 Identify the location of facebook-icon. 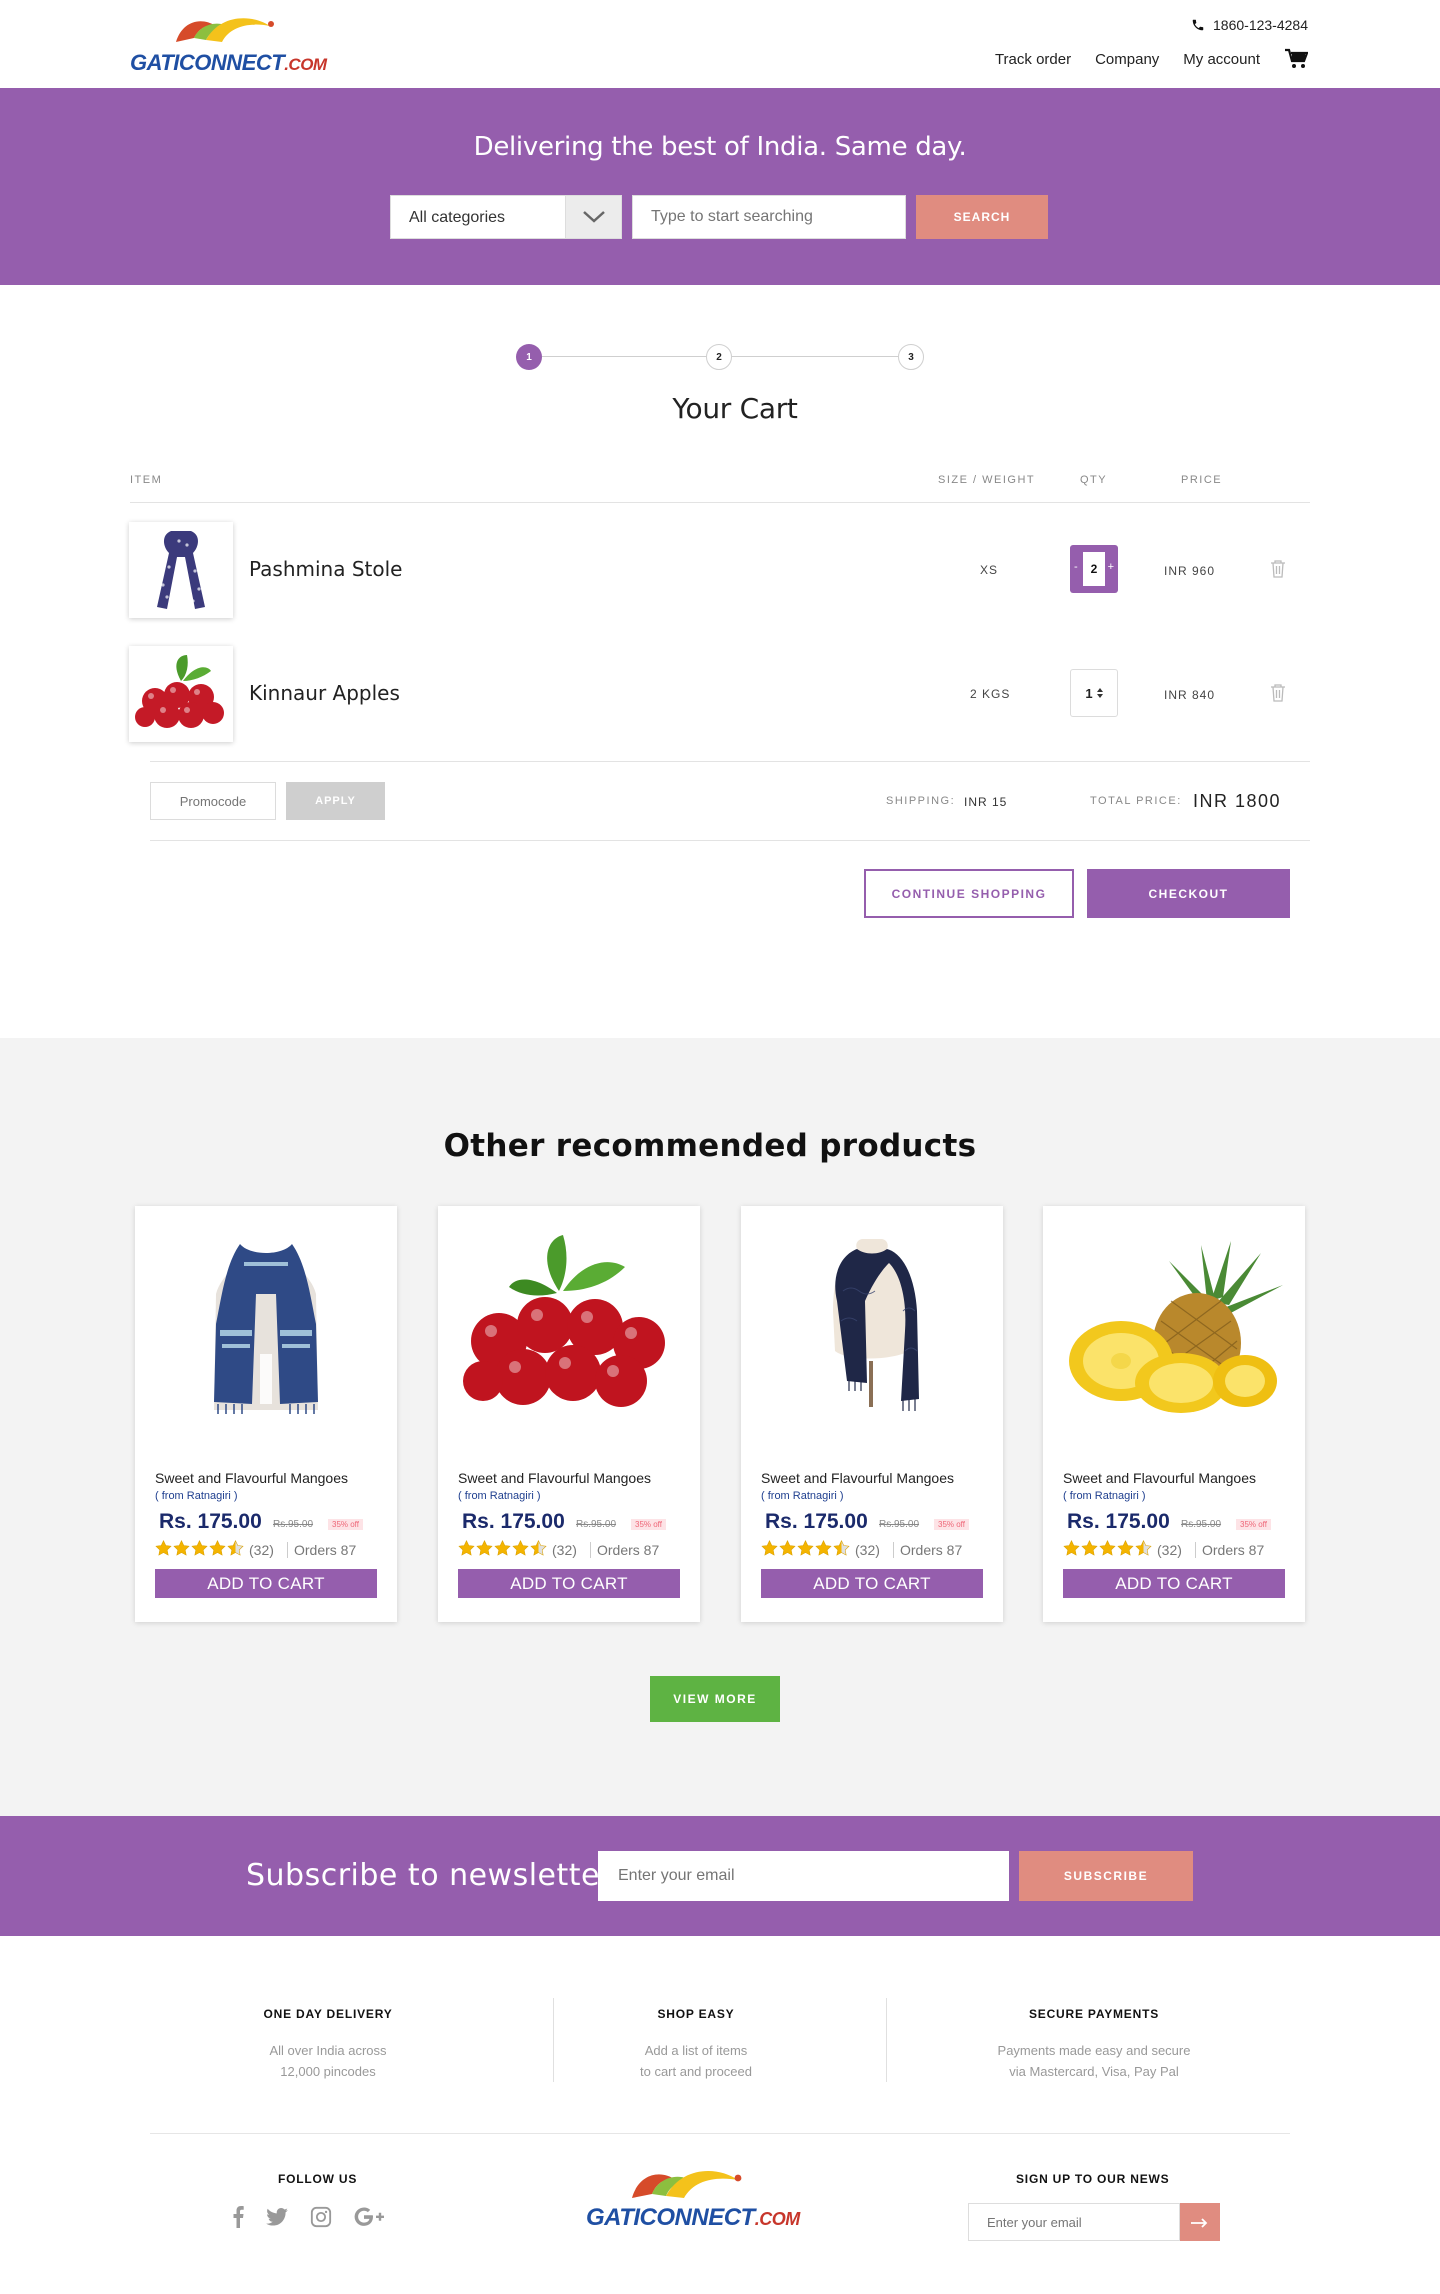
(238, 2217).